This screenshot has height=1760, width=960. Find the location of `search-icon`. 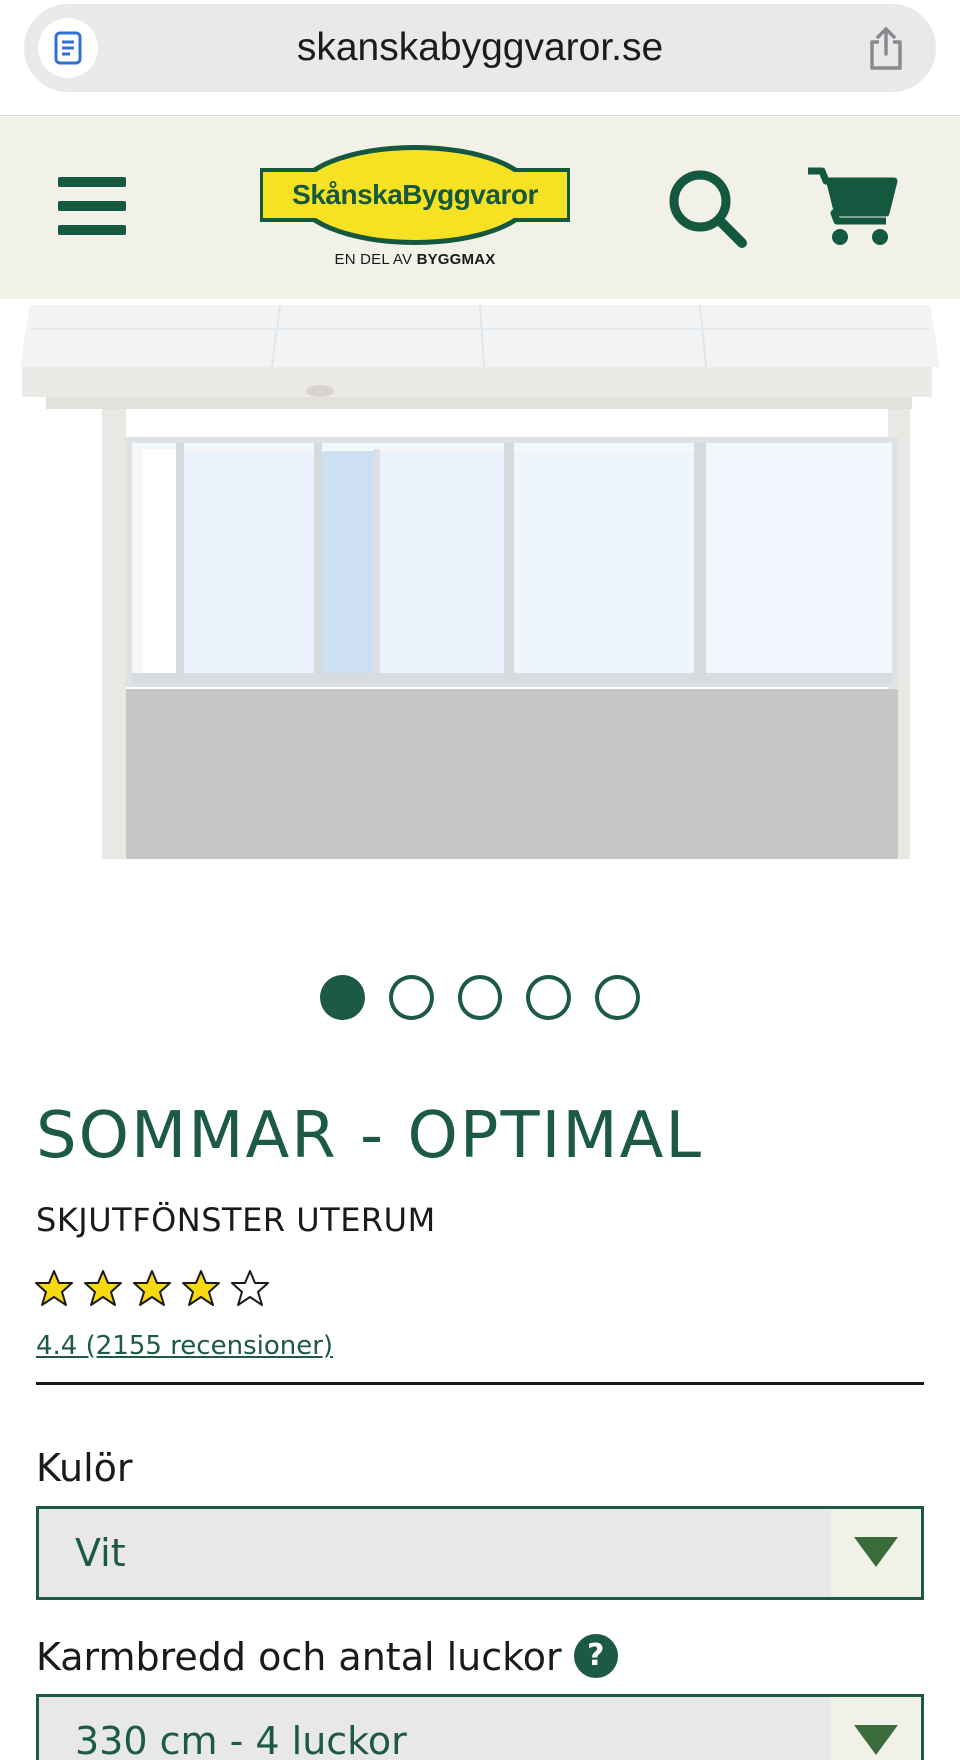

search-icon is located at coordinates (708, 209).